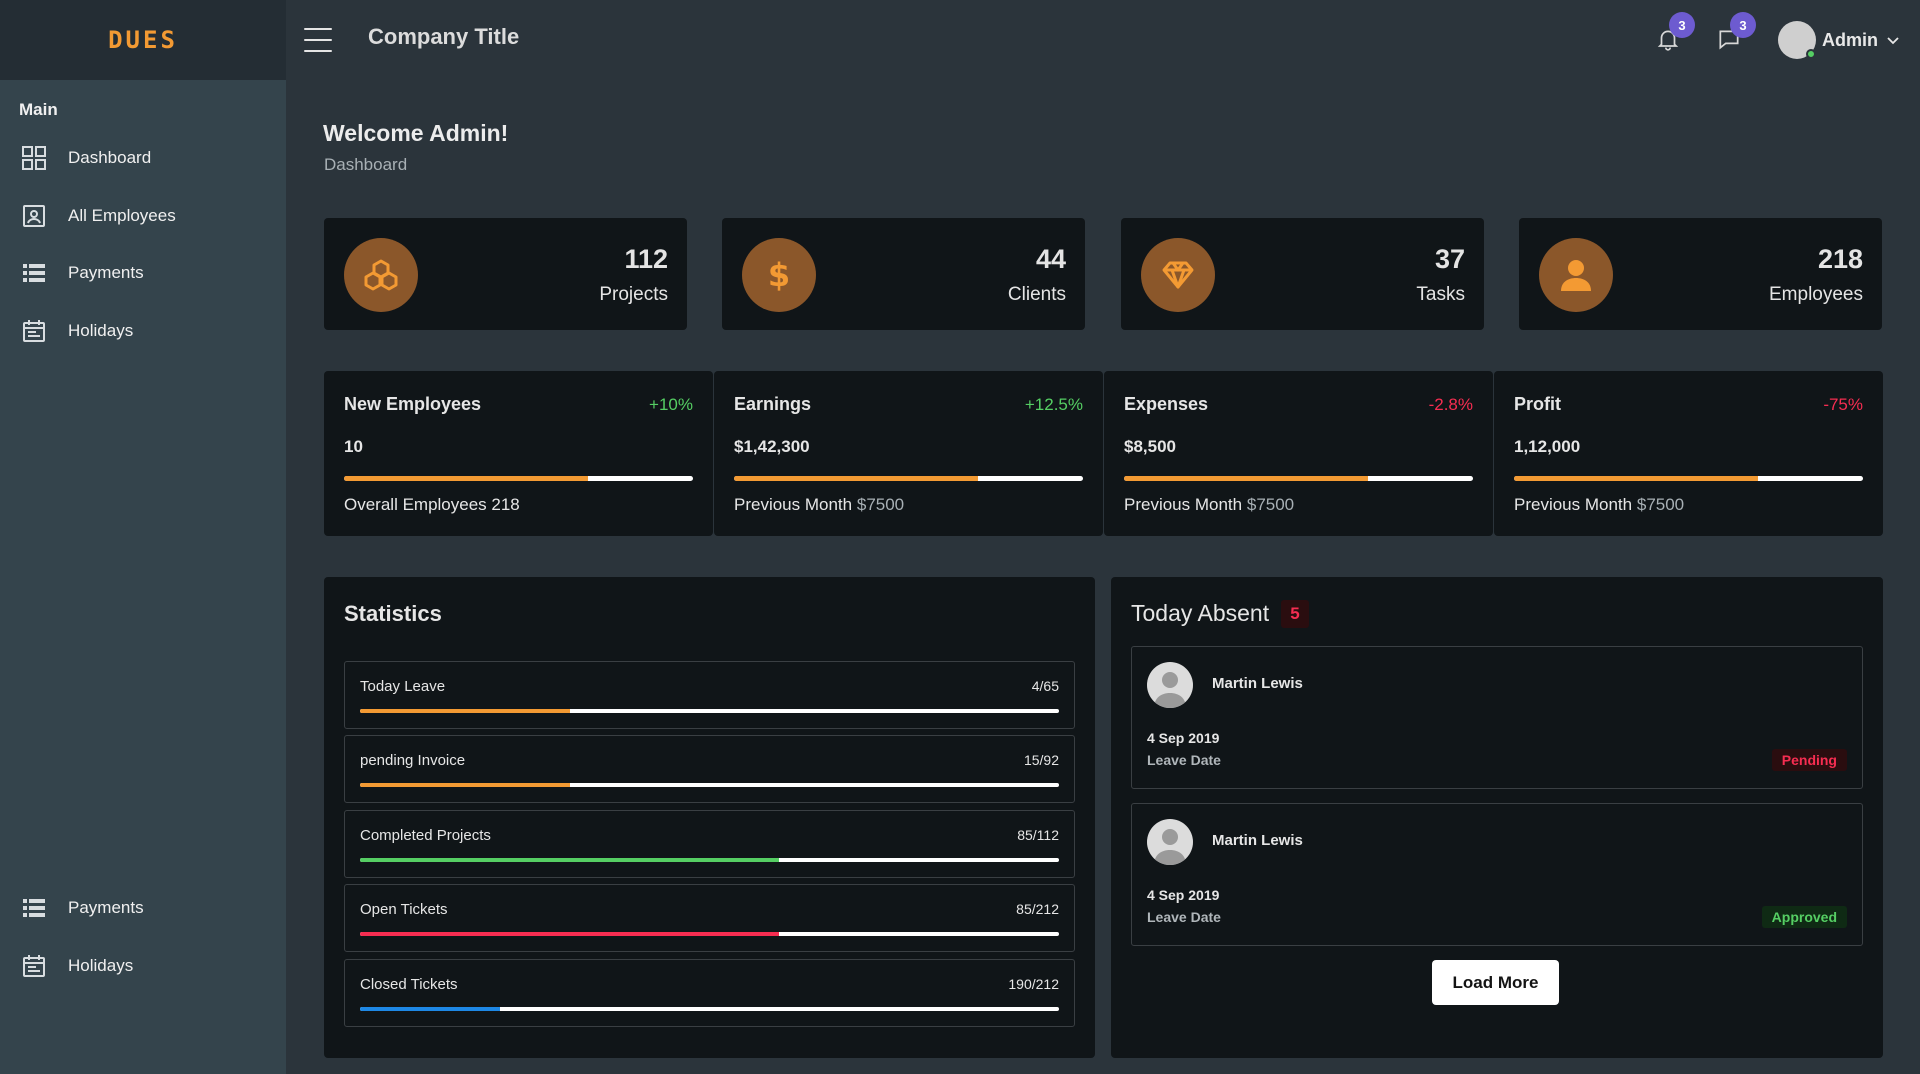  I want to click on sidebar-item-payments-bottom: Payments, so click(143, 908).